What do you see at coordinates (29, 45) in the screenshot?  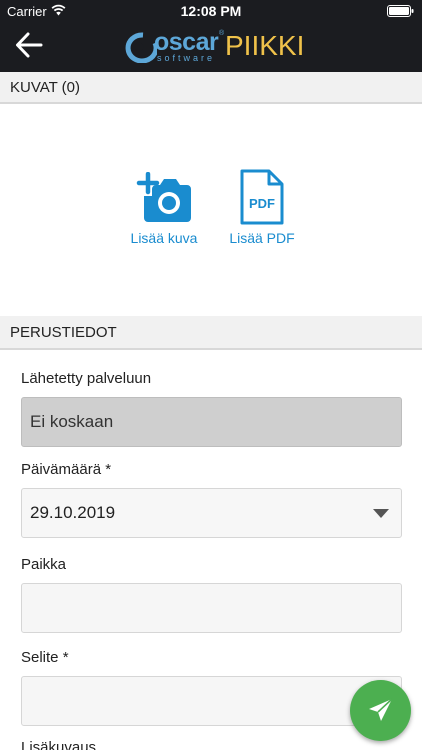 I see `back-arrow-icon` at bounding box center [29, 45].